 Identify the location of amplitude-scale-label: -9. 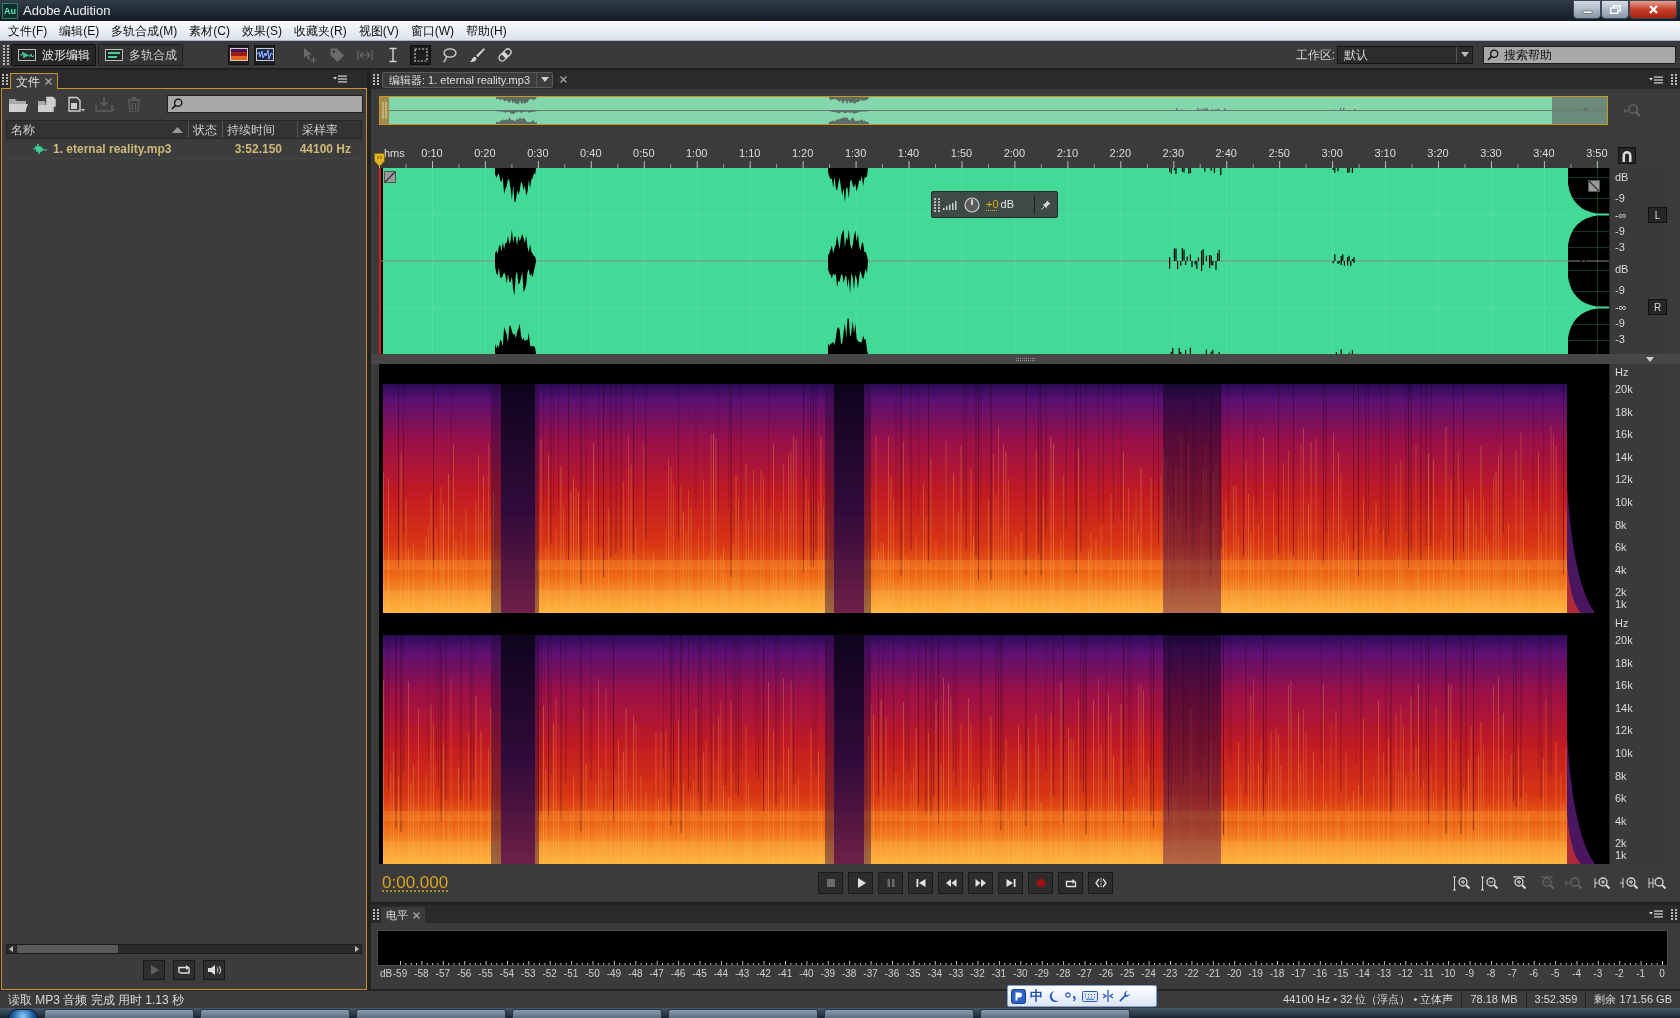
(1620, 323).